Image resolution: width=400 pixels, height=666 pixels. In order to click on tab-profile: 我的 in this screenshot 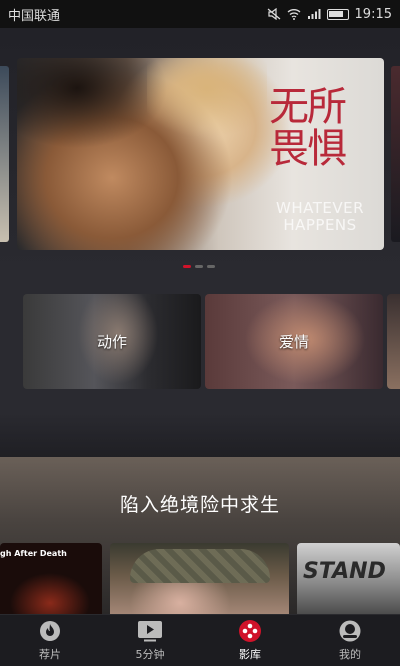, I will do `click(350, 640)`.